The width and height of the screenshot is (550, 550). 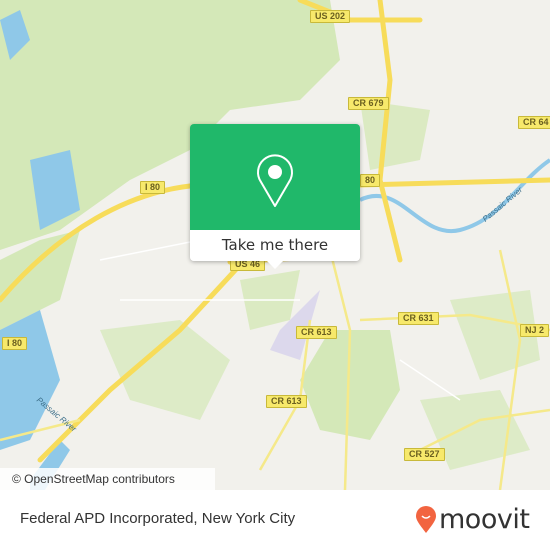 I want to click on take-me-there-button: Take me there, so click(x=275, y=245).